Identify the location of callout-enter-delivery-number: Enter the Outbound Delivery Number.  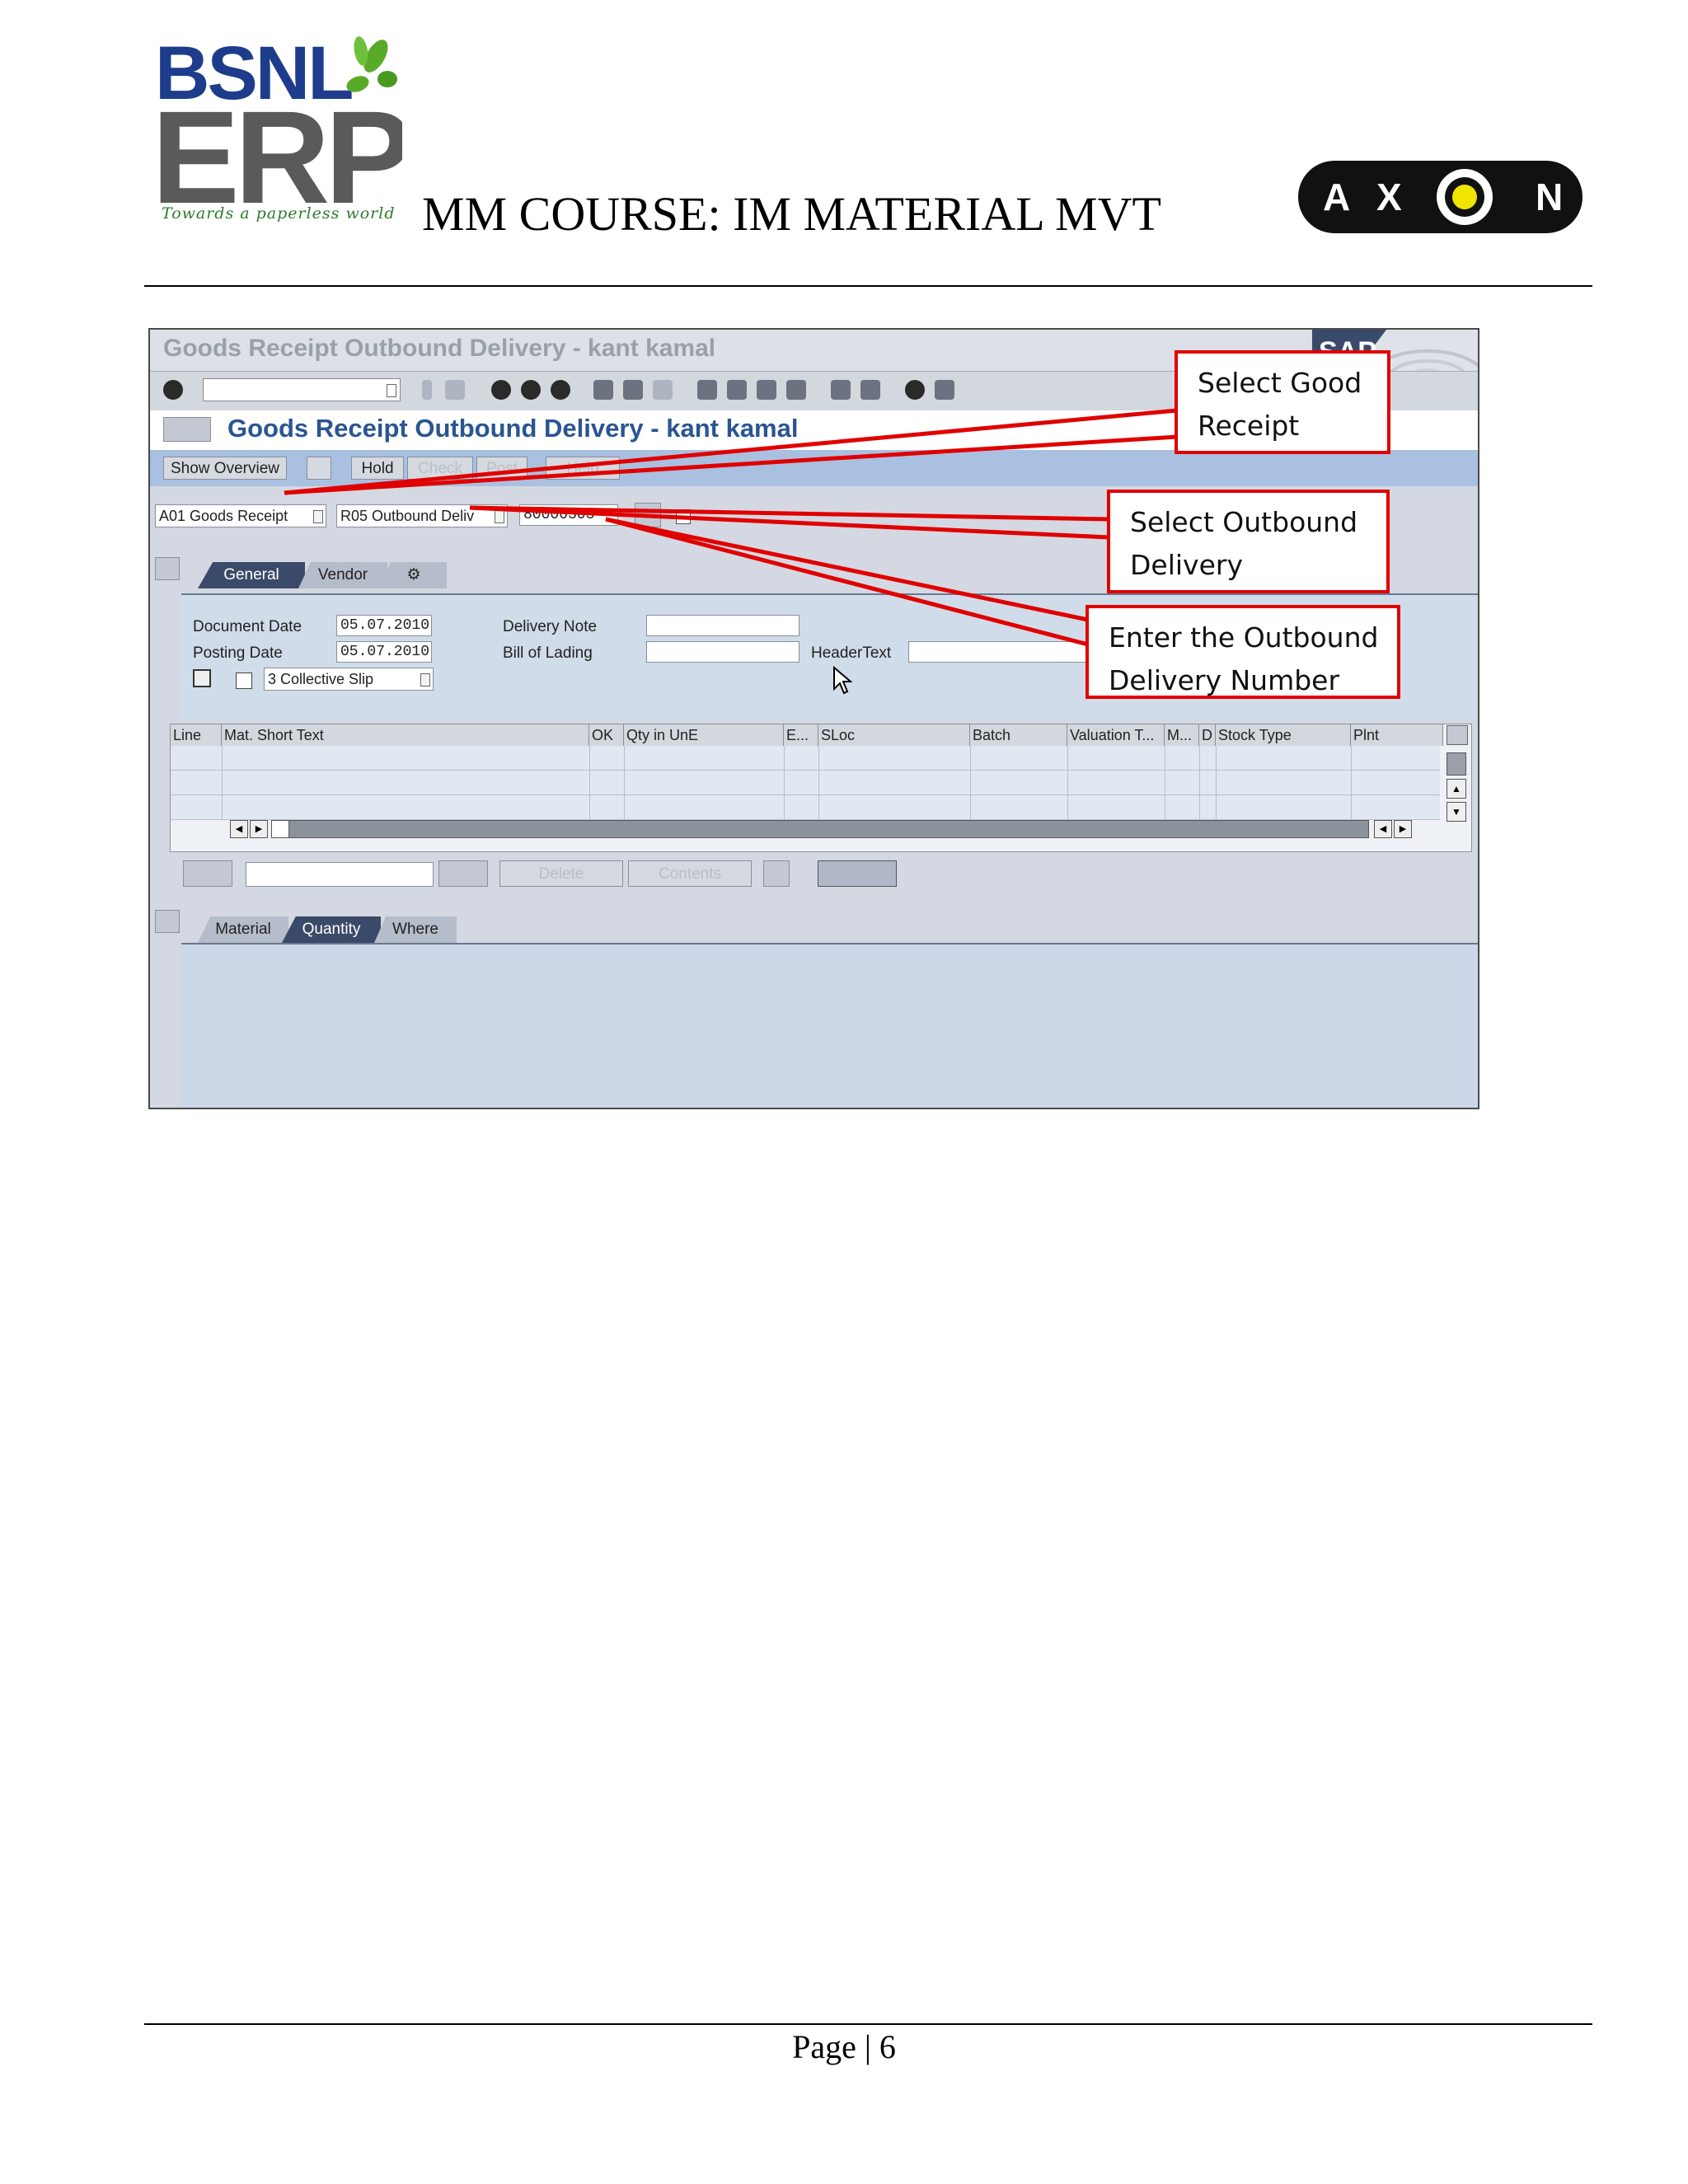
(1243, 652).